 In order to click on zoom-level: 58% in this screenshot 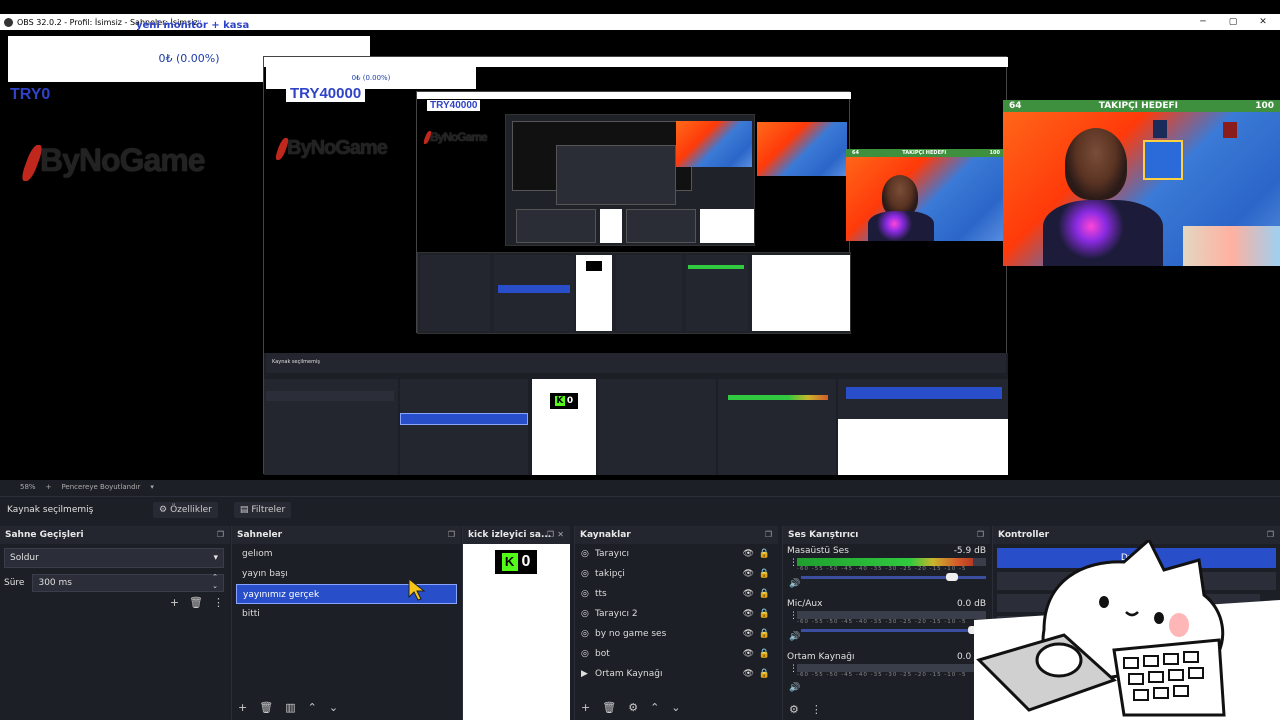, I will do `click(28, 487)`.